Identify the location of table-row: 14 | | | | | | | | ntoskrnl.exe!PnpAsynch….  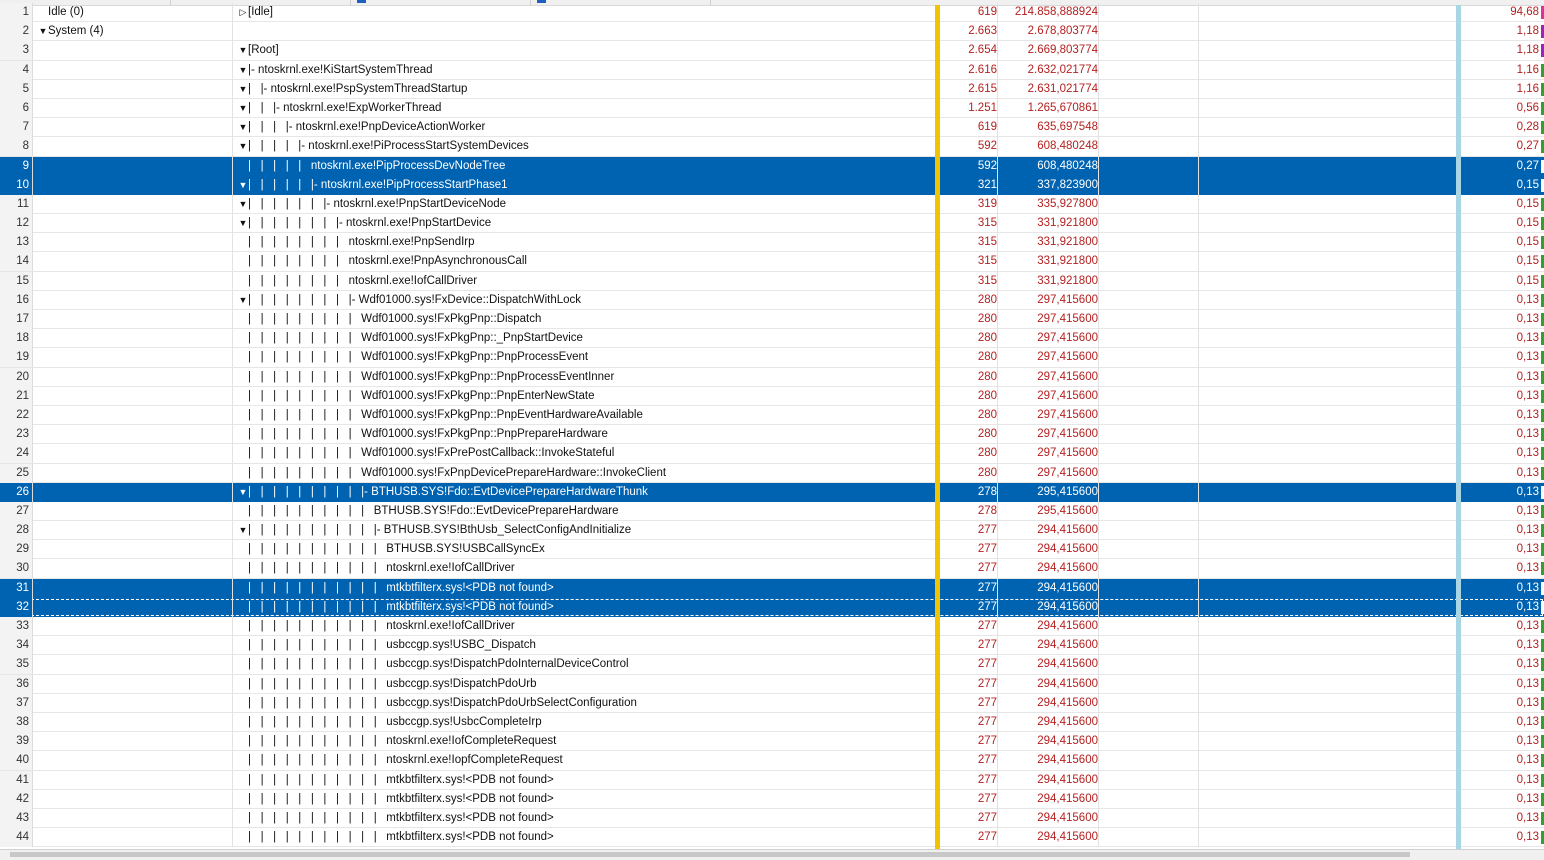
(772, 262).